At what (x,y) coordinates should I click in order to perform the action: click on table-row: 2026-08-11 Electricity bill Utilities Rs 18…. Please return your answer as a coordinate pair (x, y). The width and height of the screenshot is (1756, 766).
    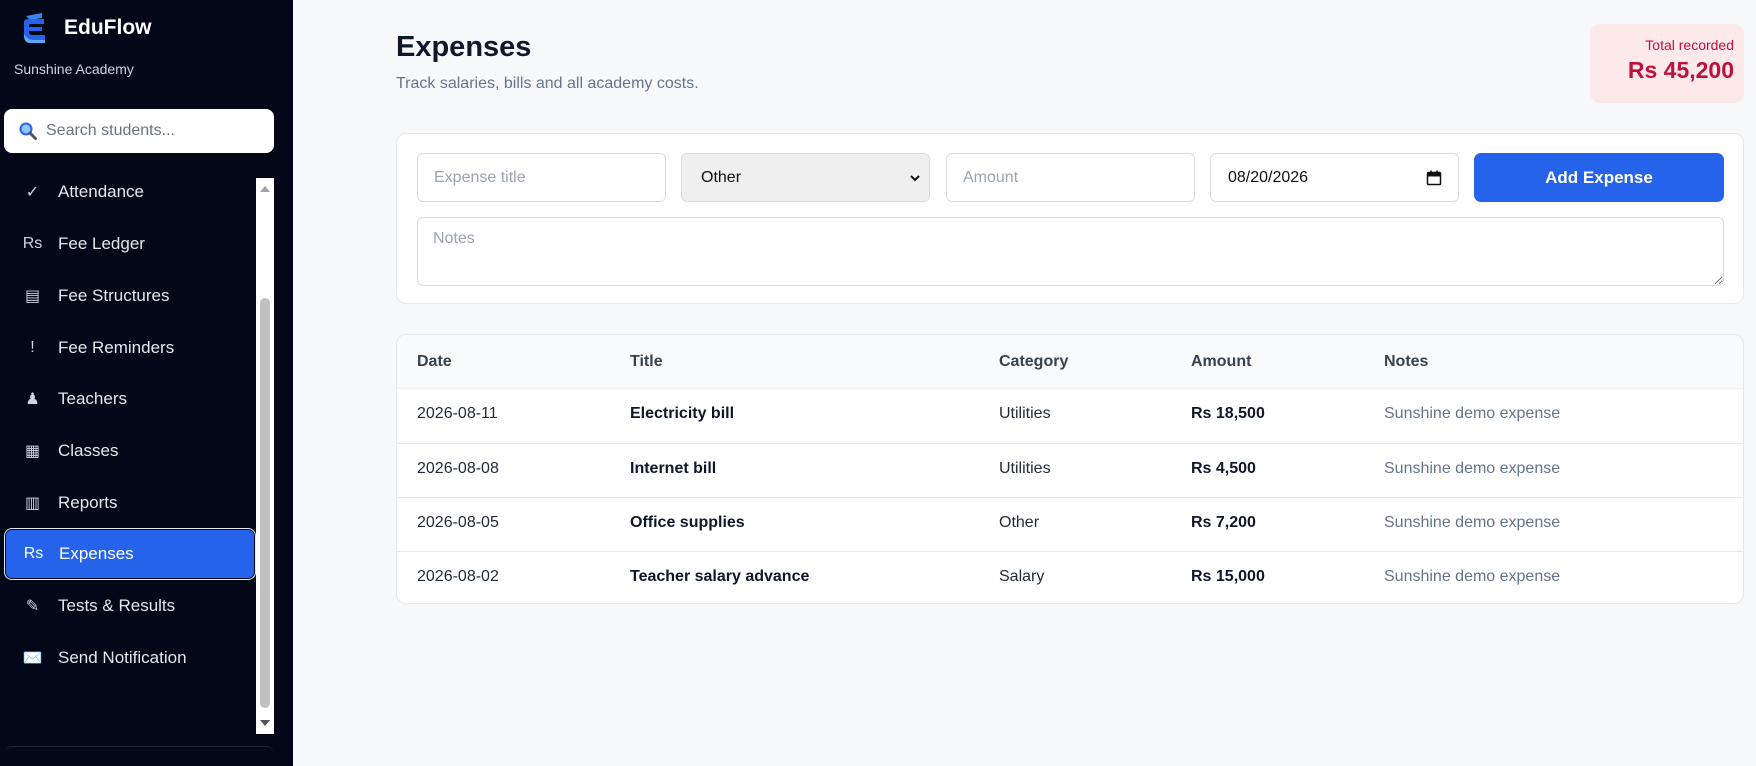
    Looking at the image, I should click on (1070, 416).